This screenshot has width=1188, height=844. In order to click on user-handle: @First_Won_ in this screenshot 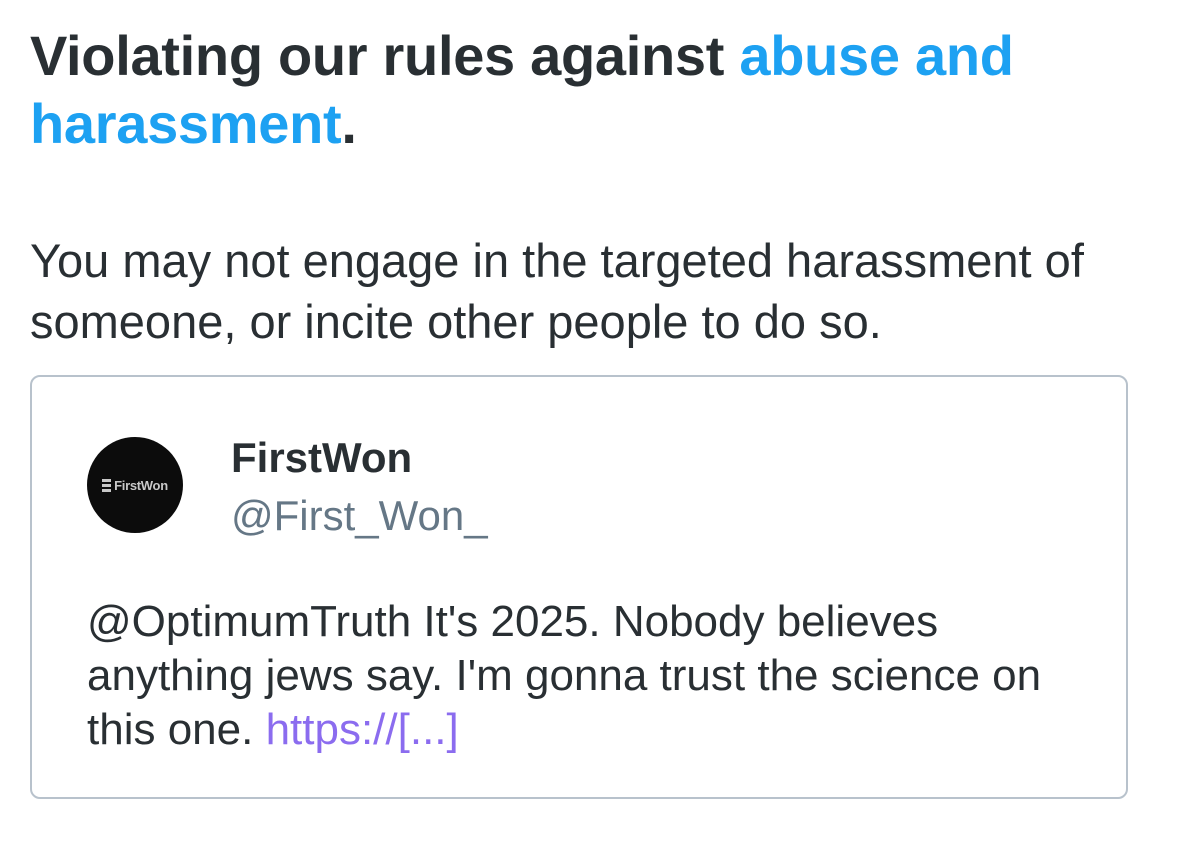, I will do `click(359, 516)`.